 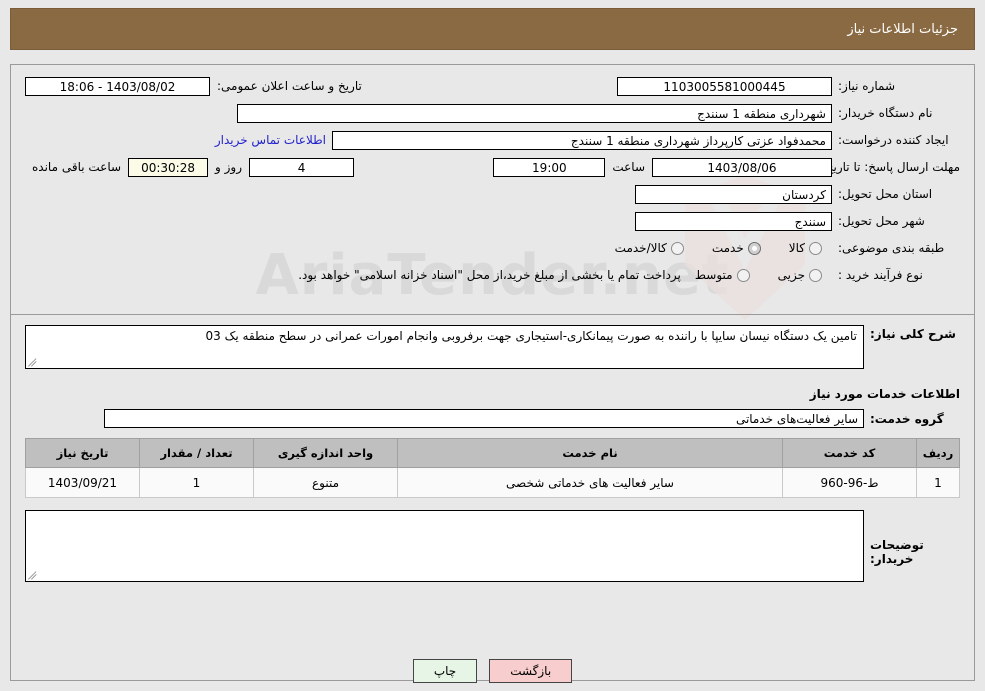 What do you see at coordinates (640, 248) in the screenshot?
I see `radio-category-kala-khedmat-label: کالا/خدمت` at bounding box center [640, 248].